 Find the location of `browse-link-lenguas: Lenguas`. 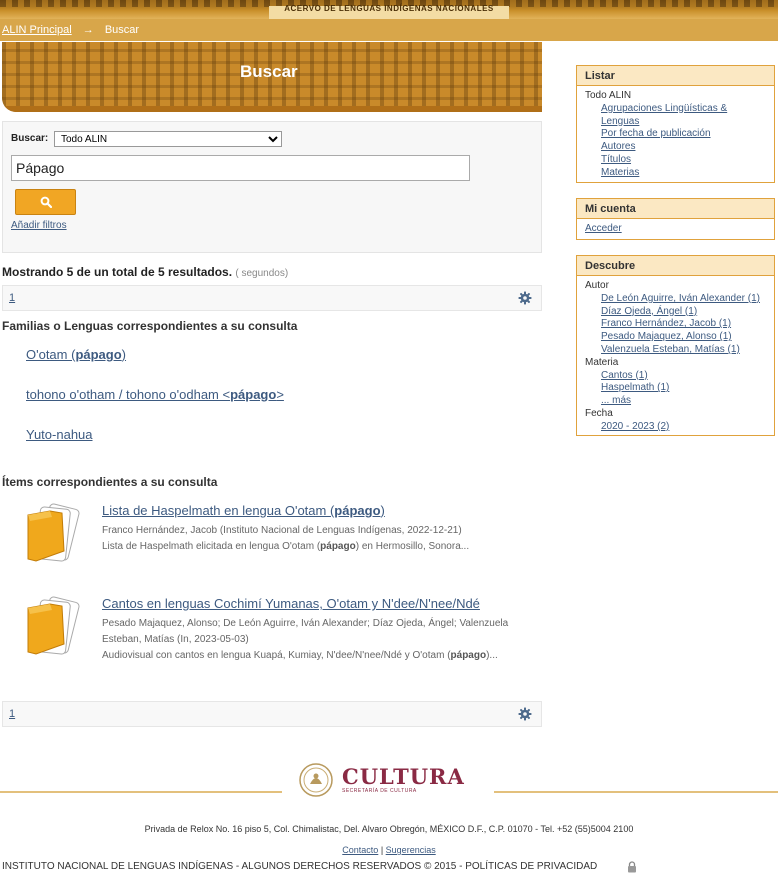

browse-link-lenguas: Lenguas is located at coordinates (675, 122).